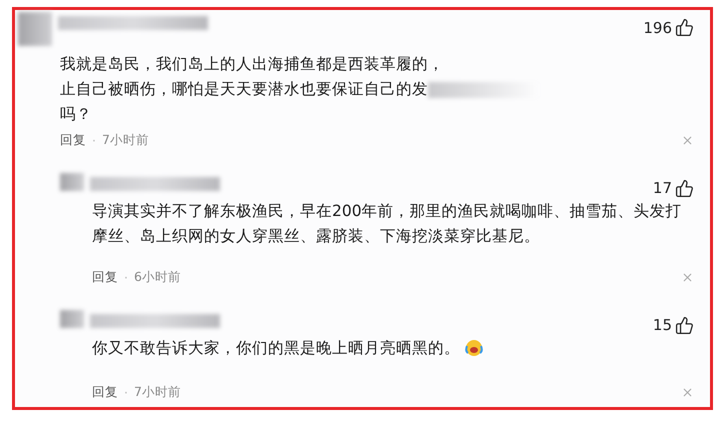  What do you see at coordinates (276, 348) in the screenshot?
I see `comment-text: 你又不敢告诉大家，你们的黑是晚上晒月亮晒黑的。` at bounding box center [276, 348].